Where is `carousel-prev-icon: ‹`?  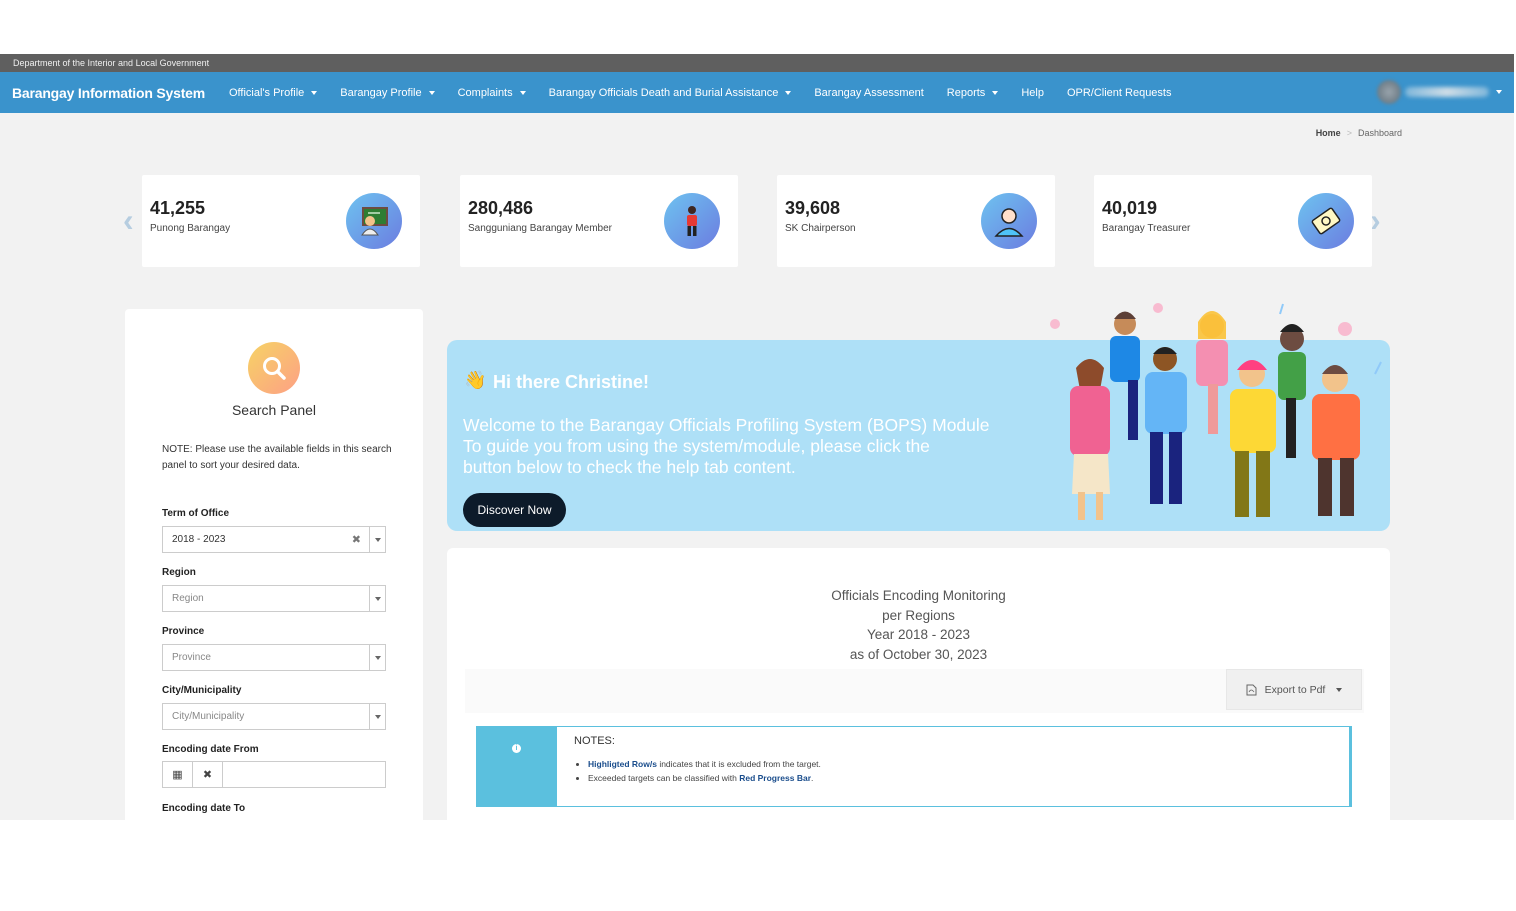 carousel-prev-icon: ‹ is located at coordinates (128, 220).